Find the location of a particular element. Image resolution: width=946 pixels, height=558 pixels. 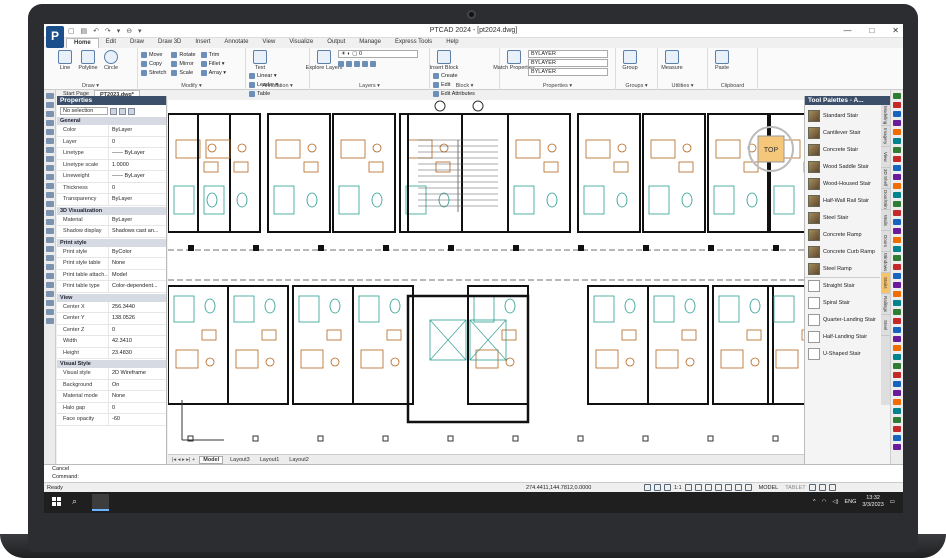

create-block-button: Create is located at coordinates (454, 75).